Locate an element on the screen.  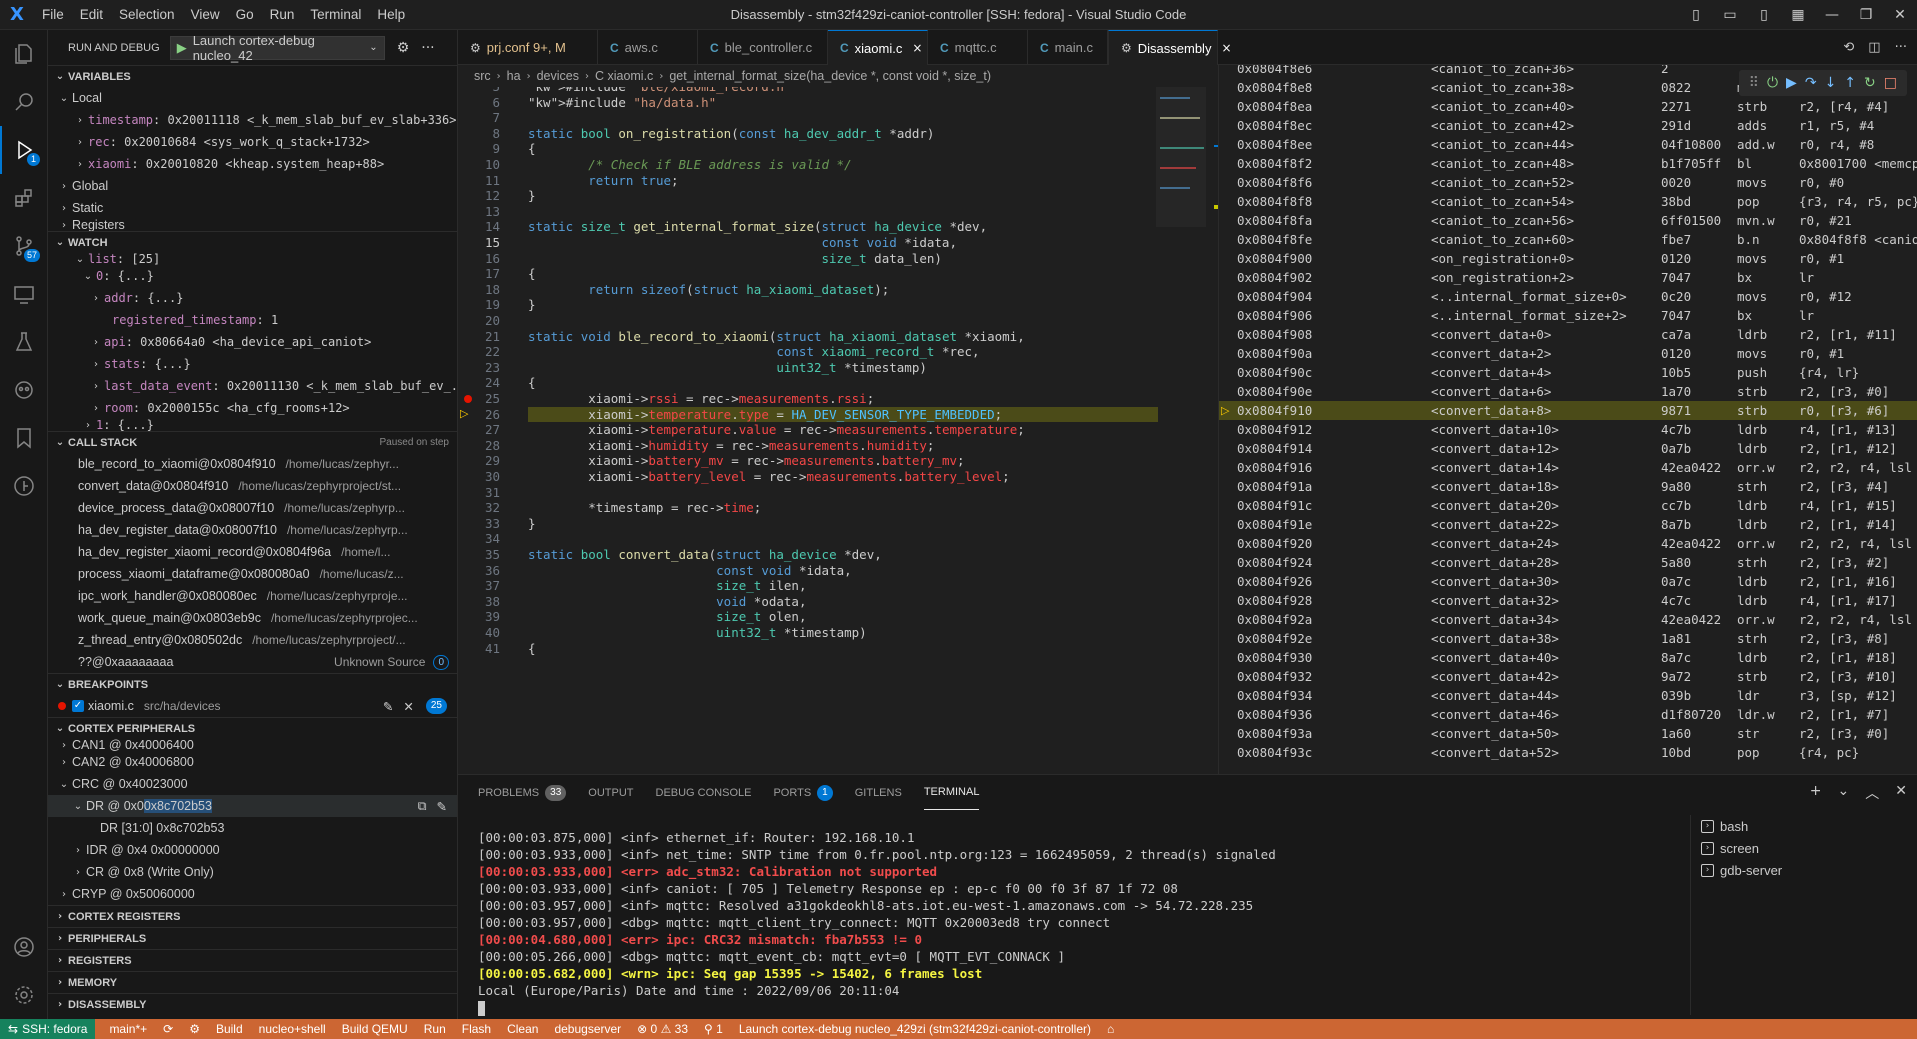
section-peripherals: › PERIPHERALS is located at coordinates (252, 938).